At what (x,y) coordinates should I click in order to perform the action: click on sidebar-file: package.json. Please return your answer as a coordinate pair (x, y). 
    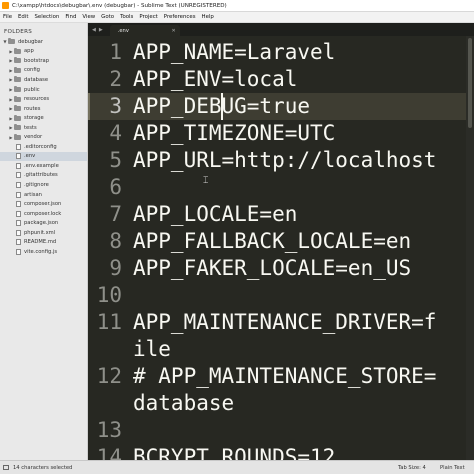
    Looking at the image, I should click on (43, 223).